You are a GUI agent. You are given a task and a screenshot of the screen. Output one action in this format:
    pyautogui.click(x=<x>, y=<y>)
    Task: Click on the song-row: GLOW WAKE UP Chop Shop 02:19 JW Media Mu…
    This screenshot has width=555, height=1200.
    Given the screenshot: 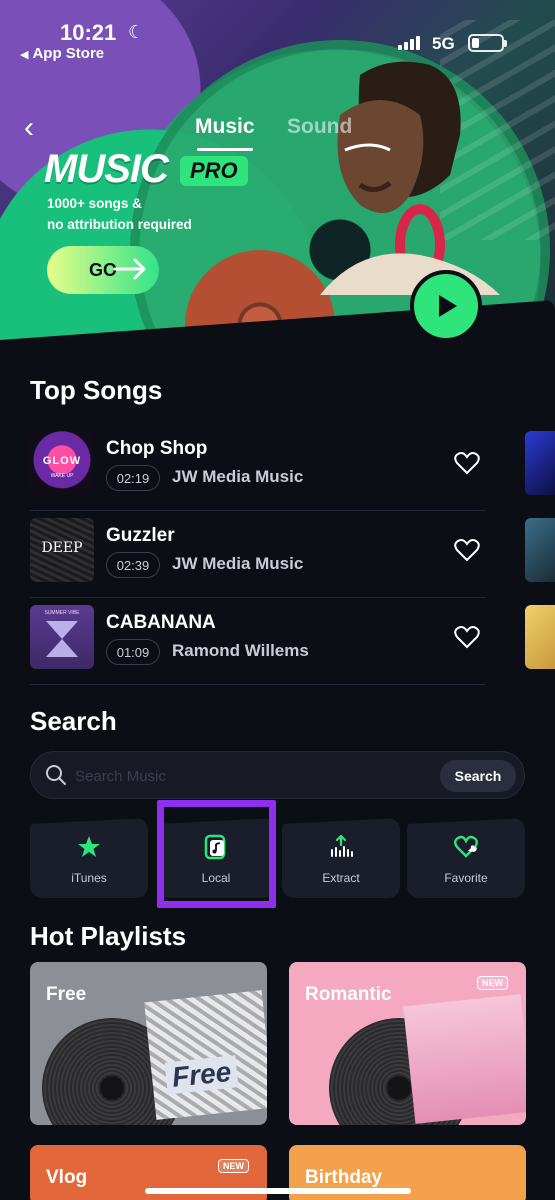 What is the action you would take?
    pyautogui.click(x=257, y=471)
    